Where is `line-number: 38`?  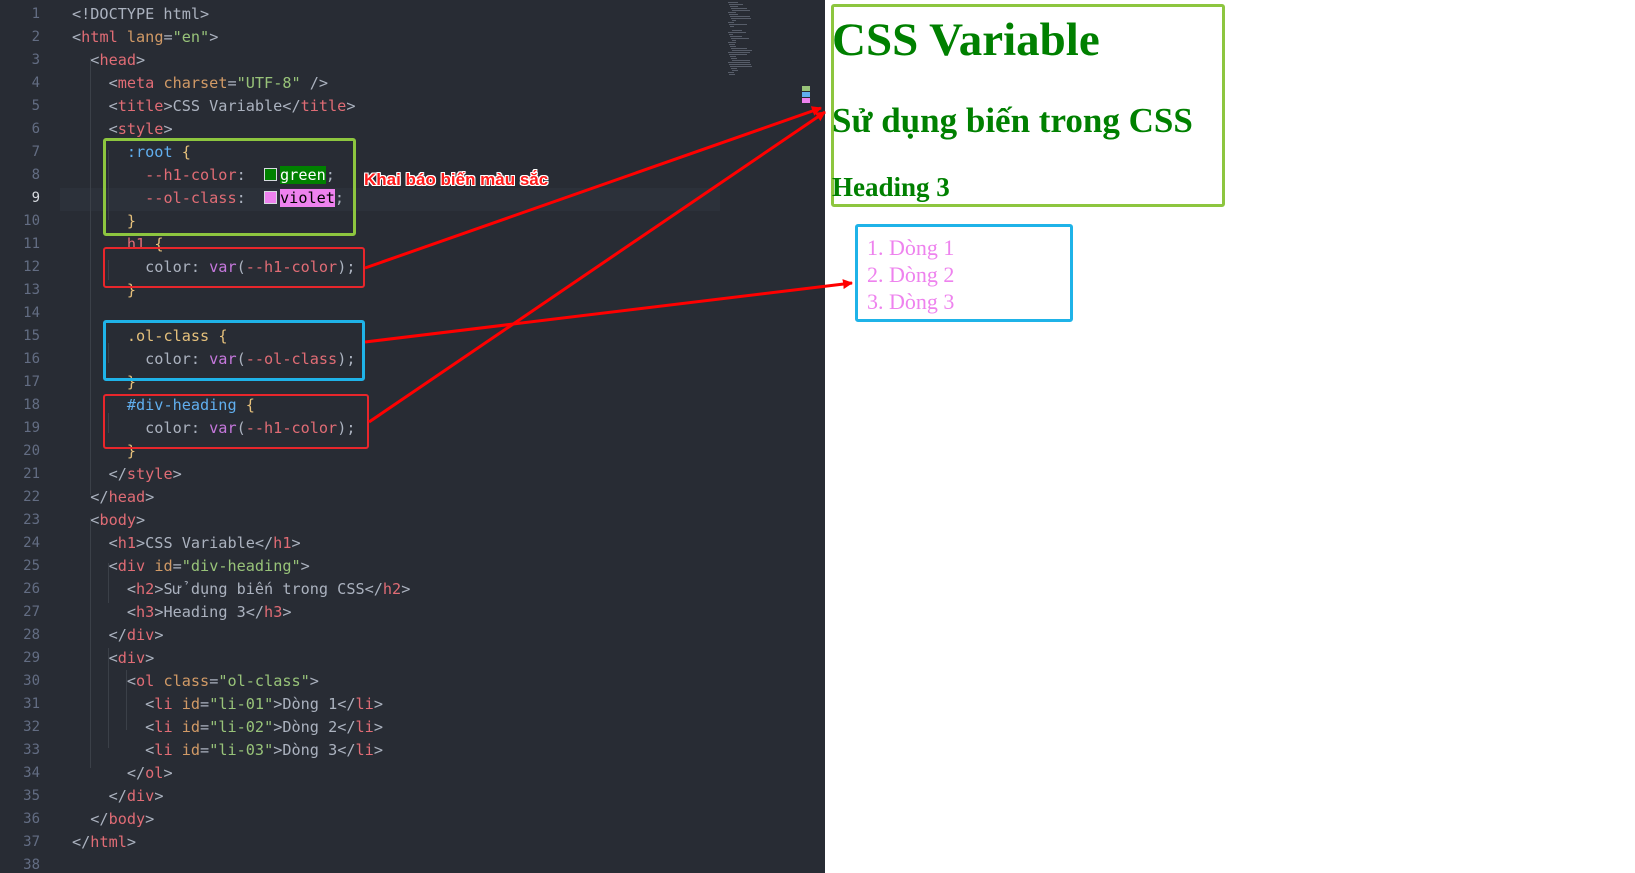 line-number: 38 is located at coordinates (31, 865).